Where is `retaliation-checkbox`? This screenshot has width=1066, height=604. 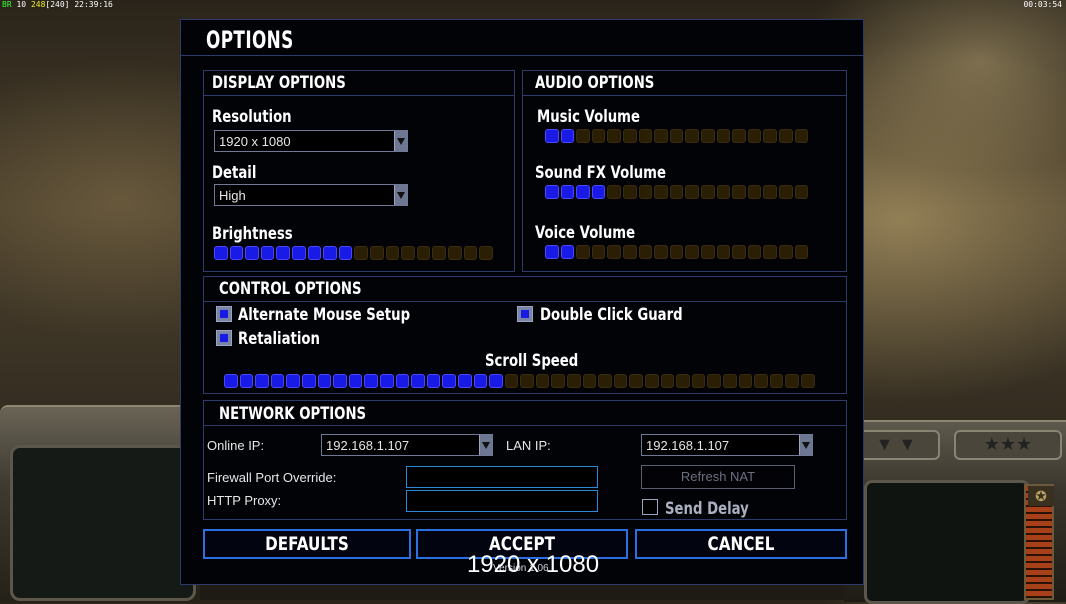
retaliation-checkbox is located at coordinates (224, 338).